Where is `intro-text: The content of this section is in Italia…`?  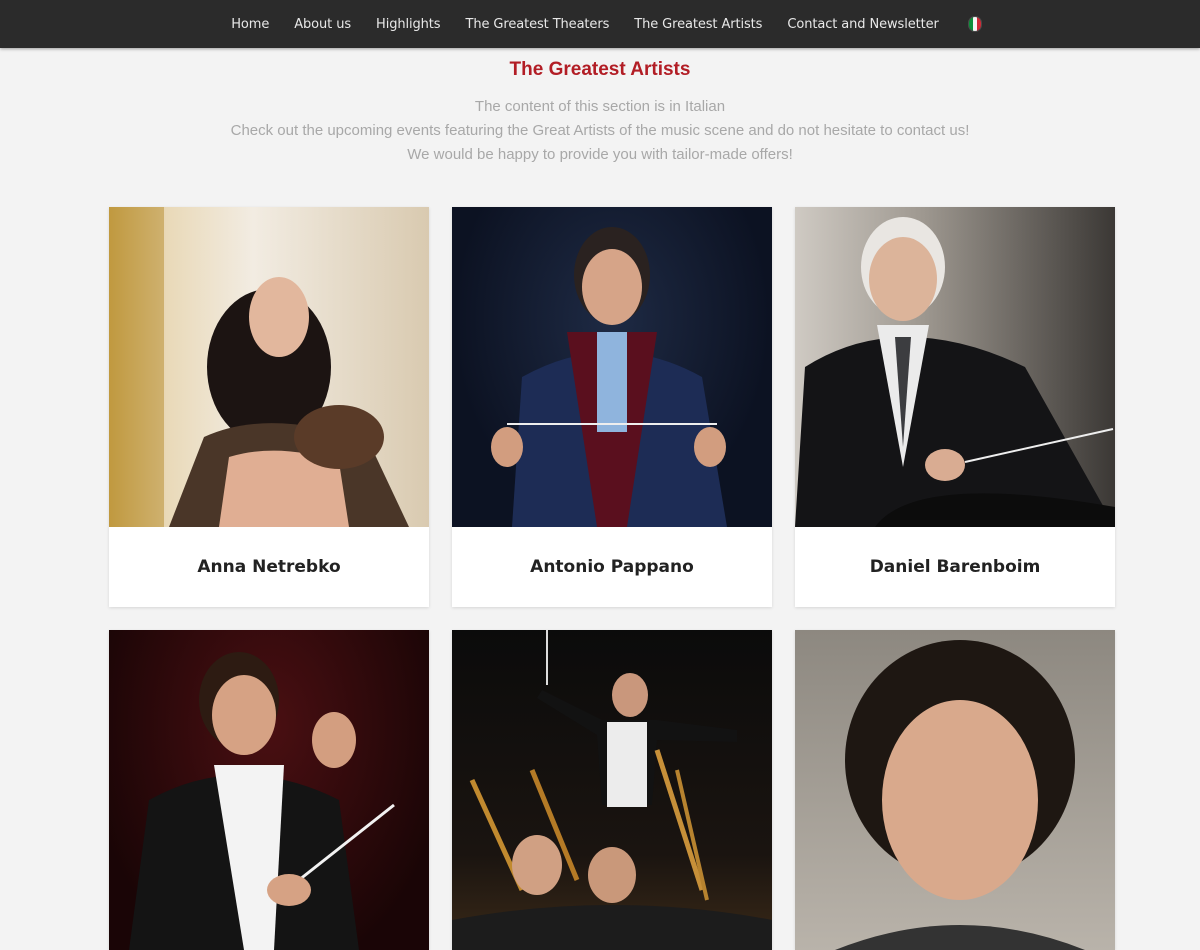
intro-text: The content of this section is in Italia… is located at coordinates (600, 131).